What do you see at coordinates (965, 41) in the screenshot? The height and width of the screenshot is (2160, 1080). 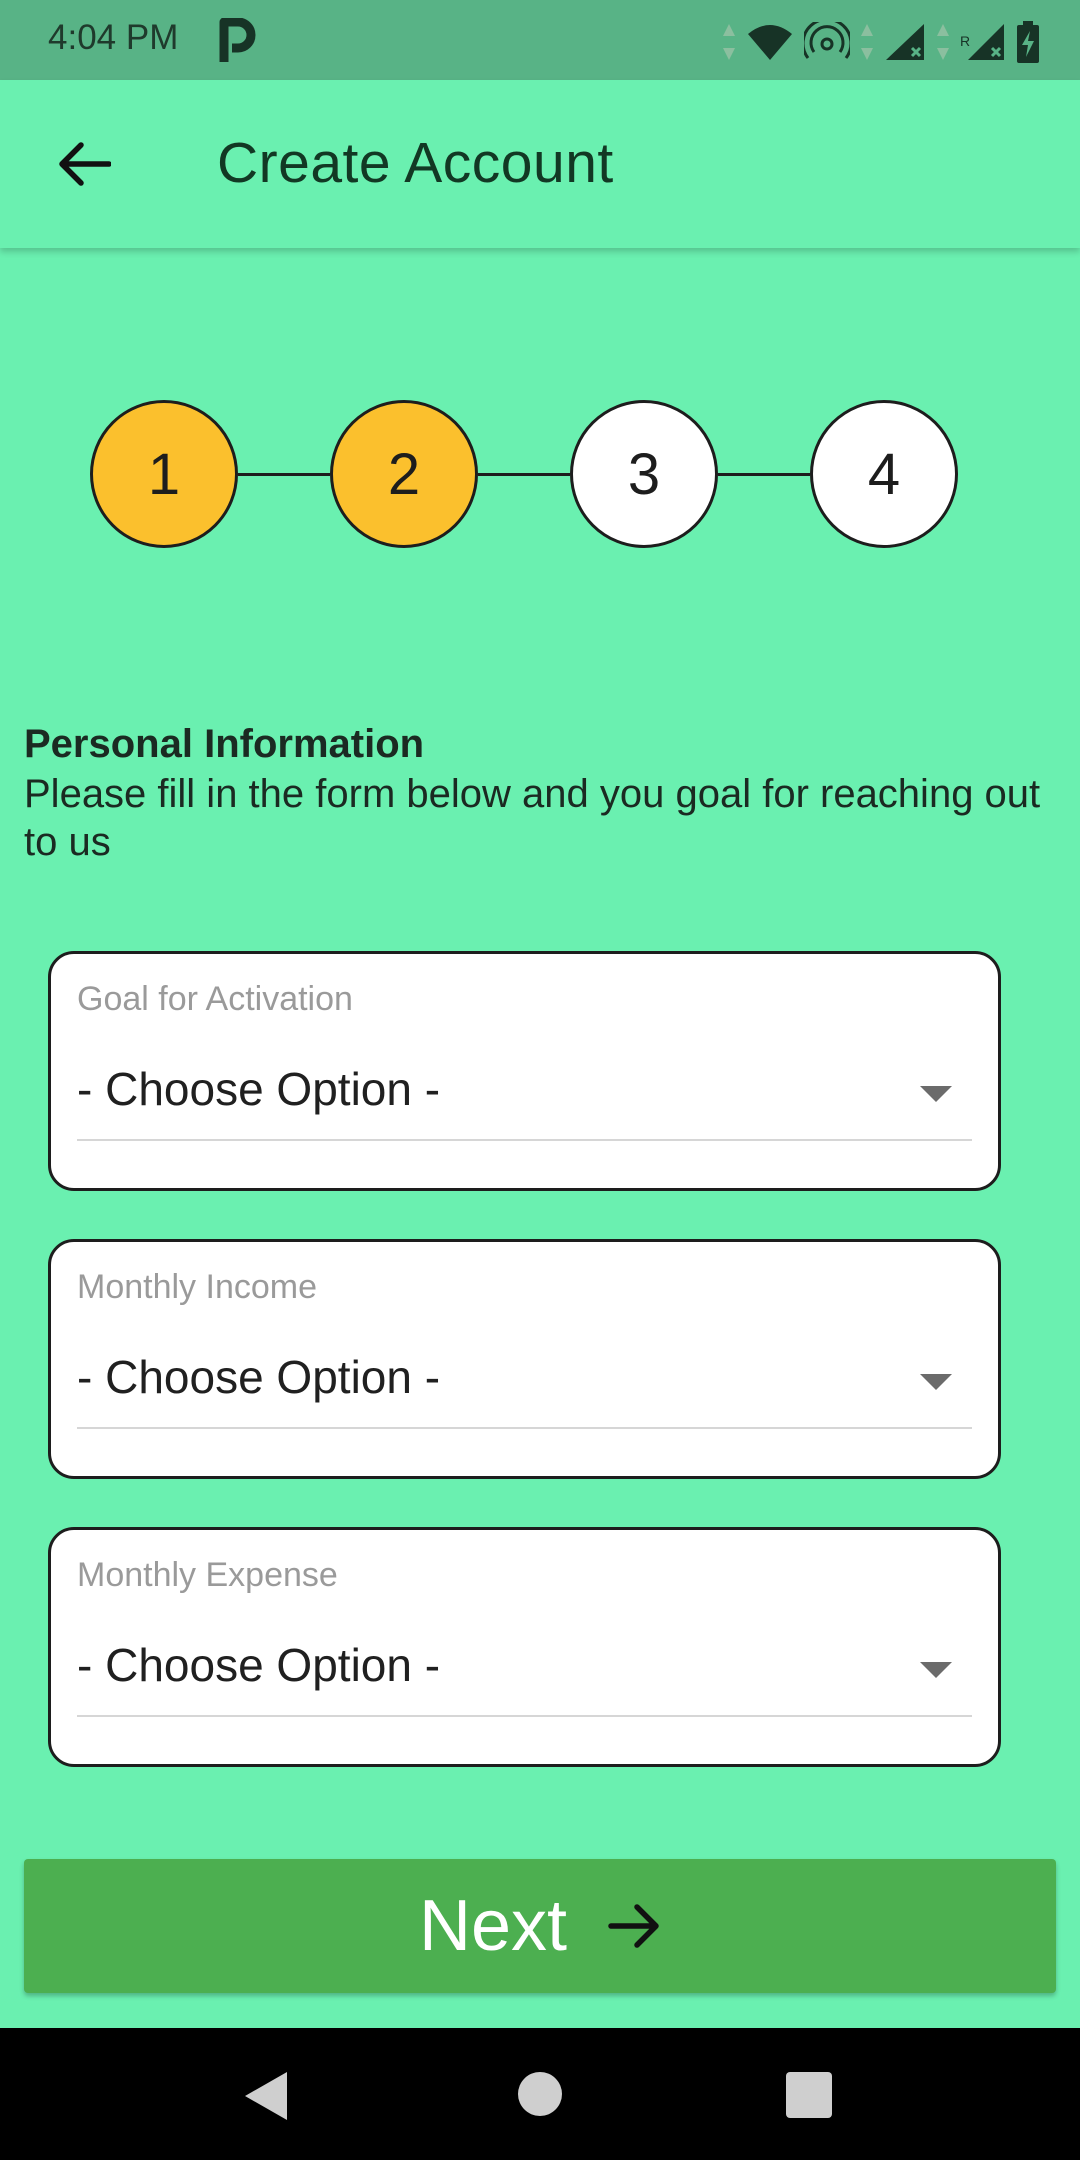 I see `svg-text: R` at bounding box center [965, 41].